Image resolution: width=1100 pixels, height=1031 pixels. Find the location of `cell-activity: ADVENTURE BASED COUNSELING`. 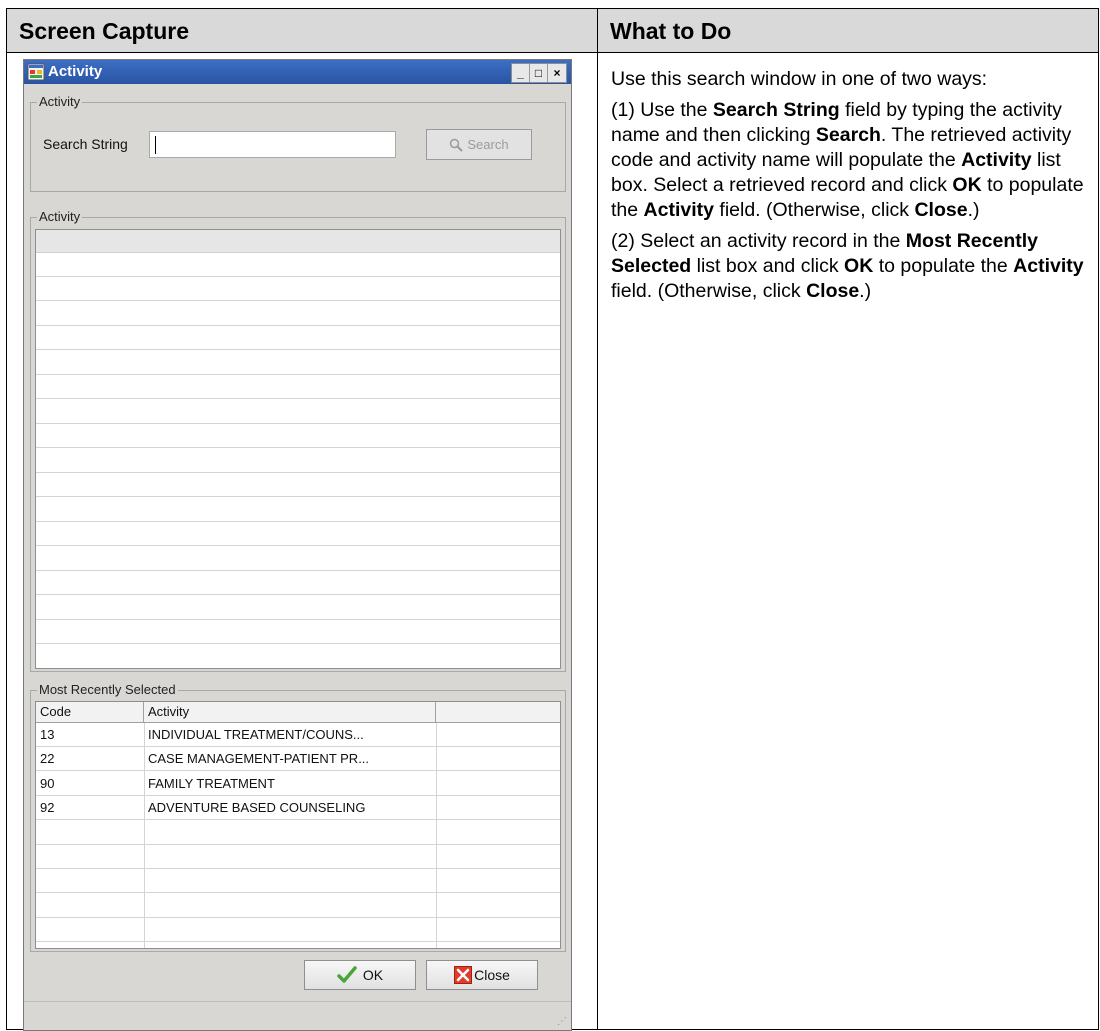

cell-activity: ADVENTURE BASED COUNSELING is located at coordinates (257, 808).